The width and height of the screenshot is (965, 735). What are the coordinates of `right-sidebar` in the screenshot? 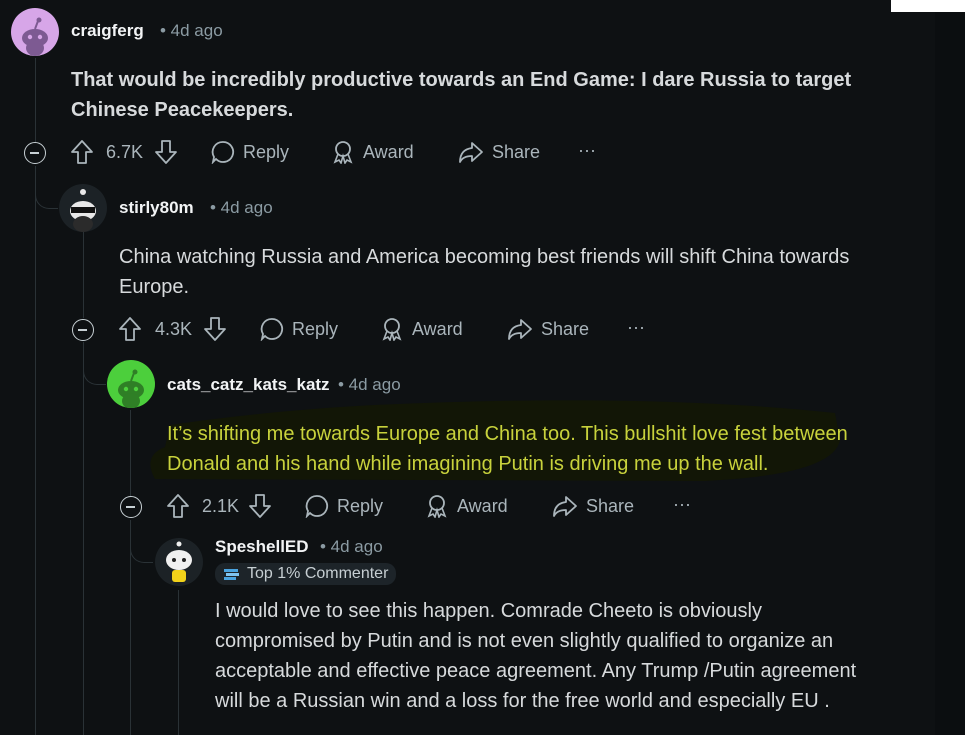 It's located at (950, 367).